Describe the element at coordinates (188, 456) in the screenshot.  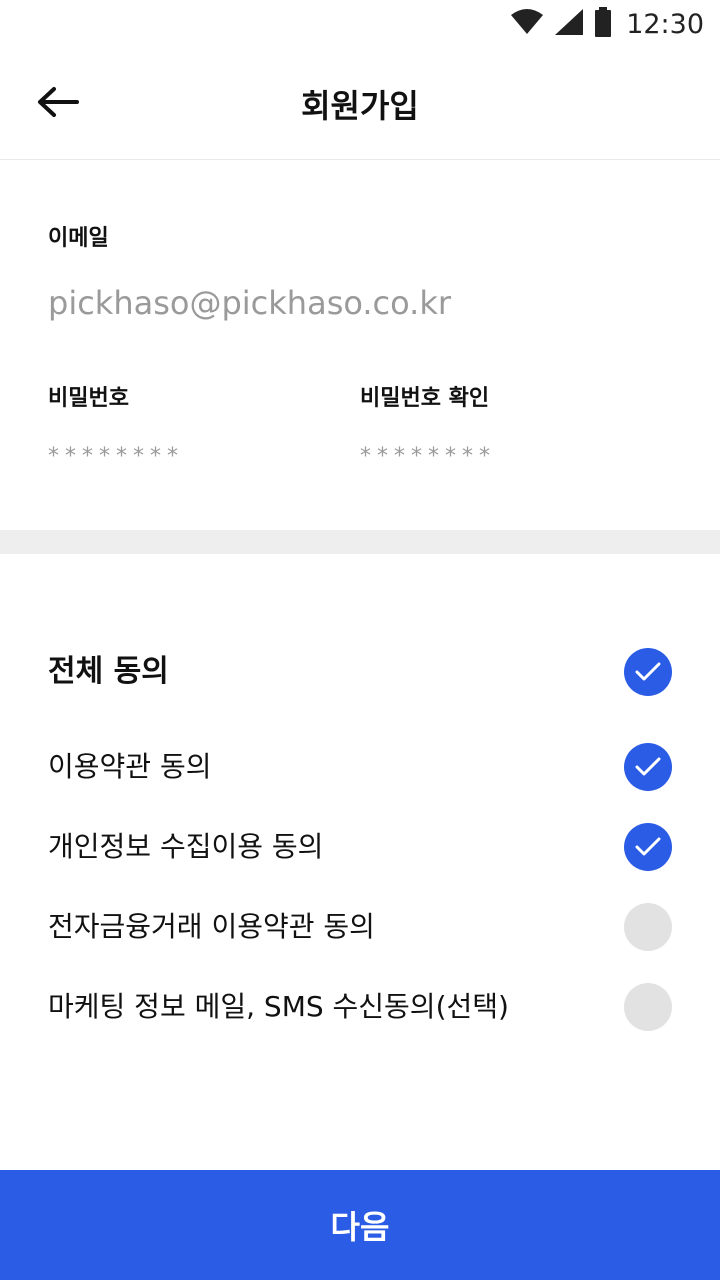
I see `password-field` at that location.